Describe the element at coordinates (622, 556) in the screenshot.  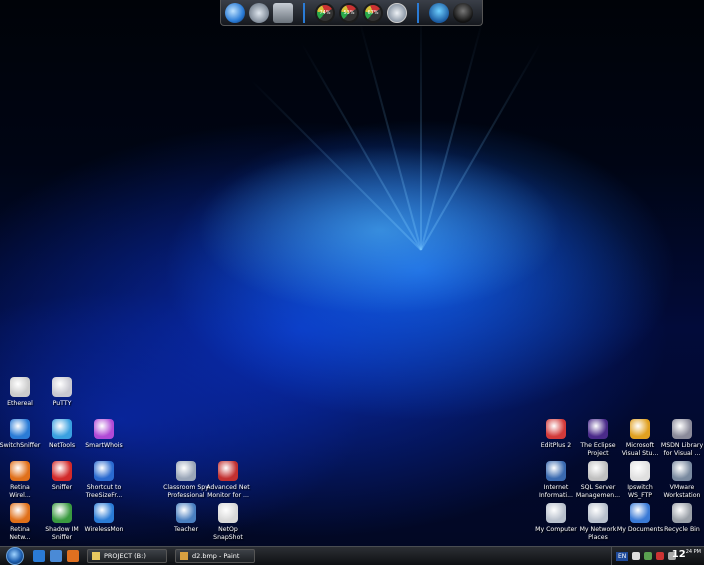
I see `language-indicator: EN` at that location.